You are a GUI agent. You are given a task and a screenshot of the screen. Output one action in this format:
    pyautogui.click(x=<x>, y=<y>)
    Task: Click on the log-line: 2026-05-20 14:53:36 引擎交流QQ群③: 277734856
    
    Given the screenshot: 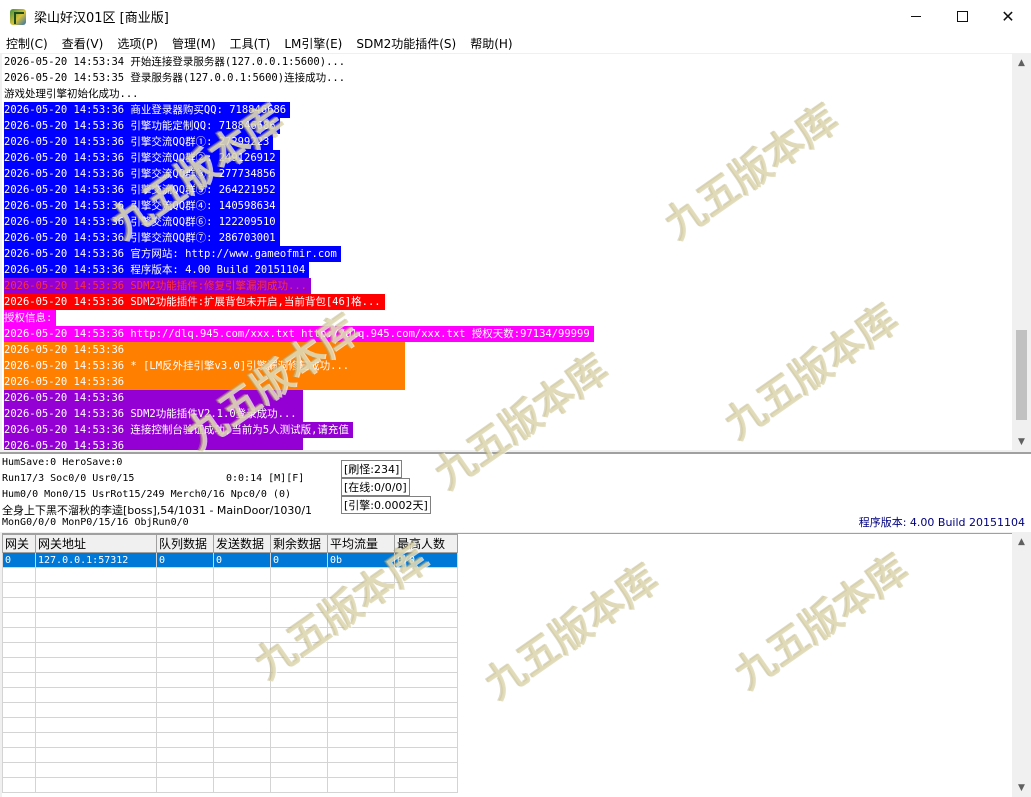 What is the action you would take?
    pyautogui.click(x=507, y=174)
    